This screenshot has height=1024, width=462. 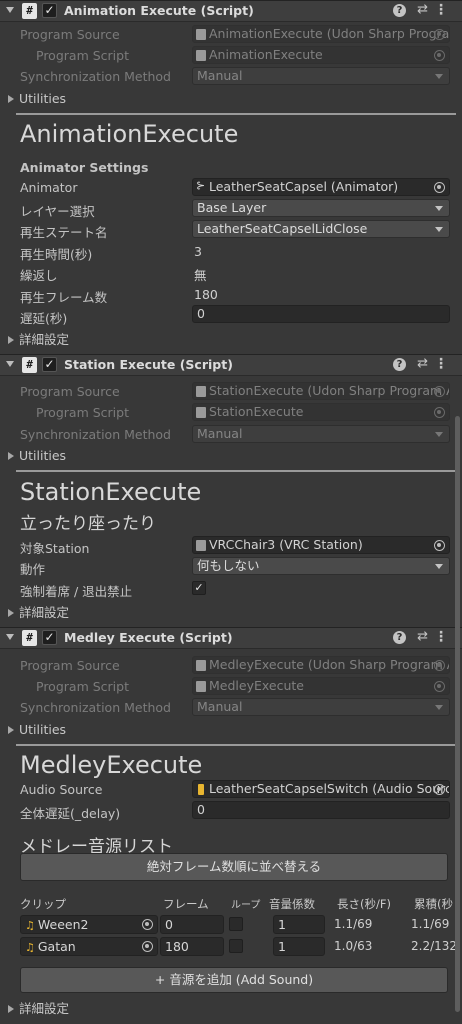 I want to click on state-dropdown: LeatherSeatCapselLidClose, so click(x=321, y=229).